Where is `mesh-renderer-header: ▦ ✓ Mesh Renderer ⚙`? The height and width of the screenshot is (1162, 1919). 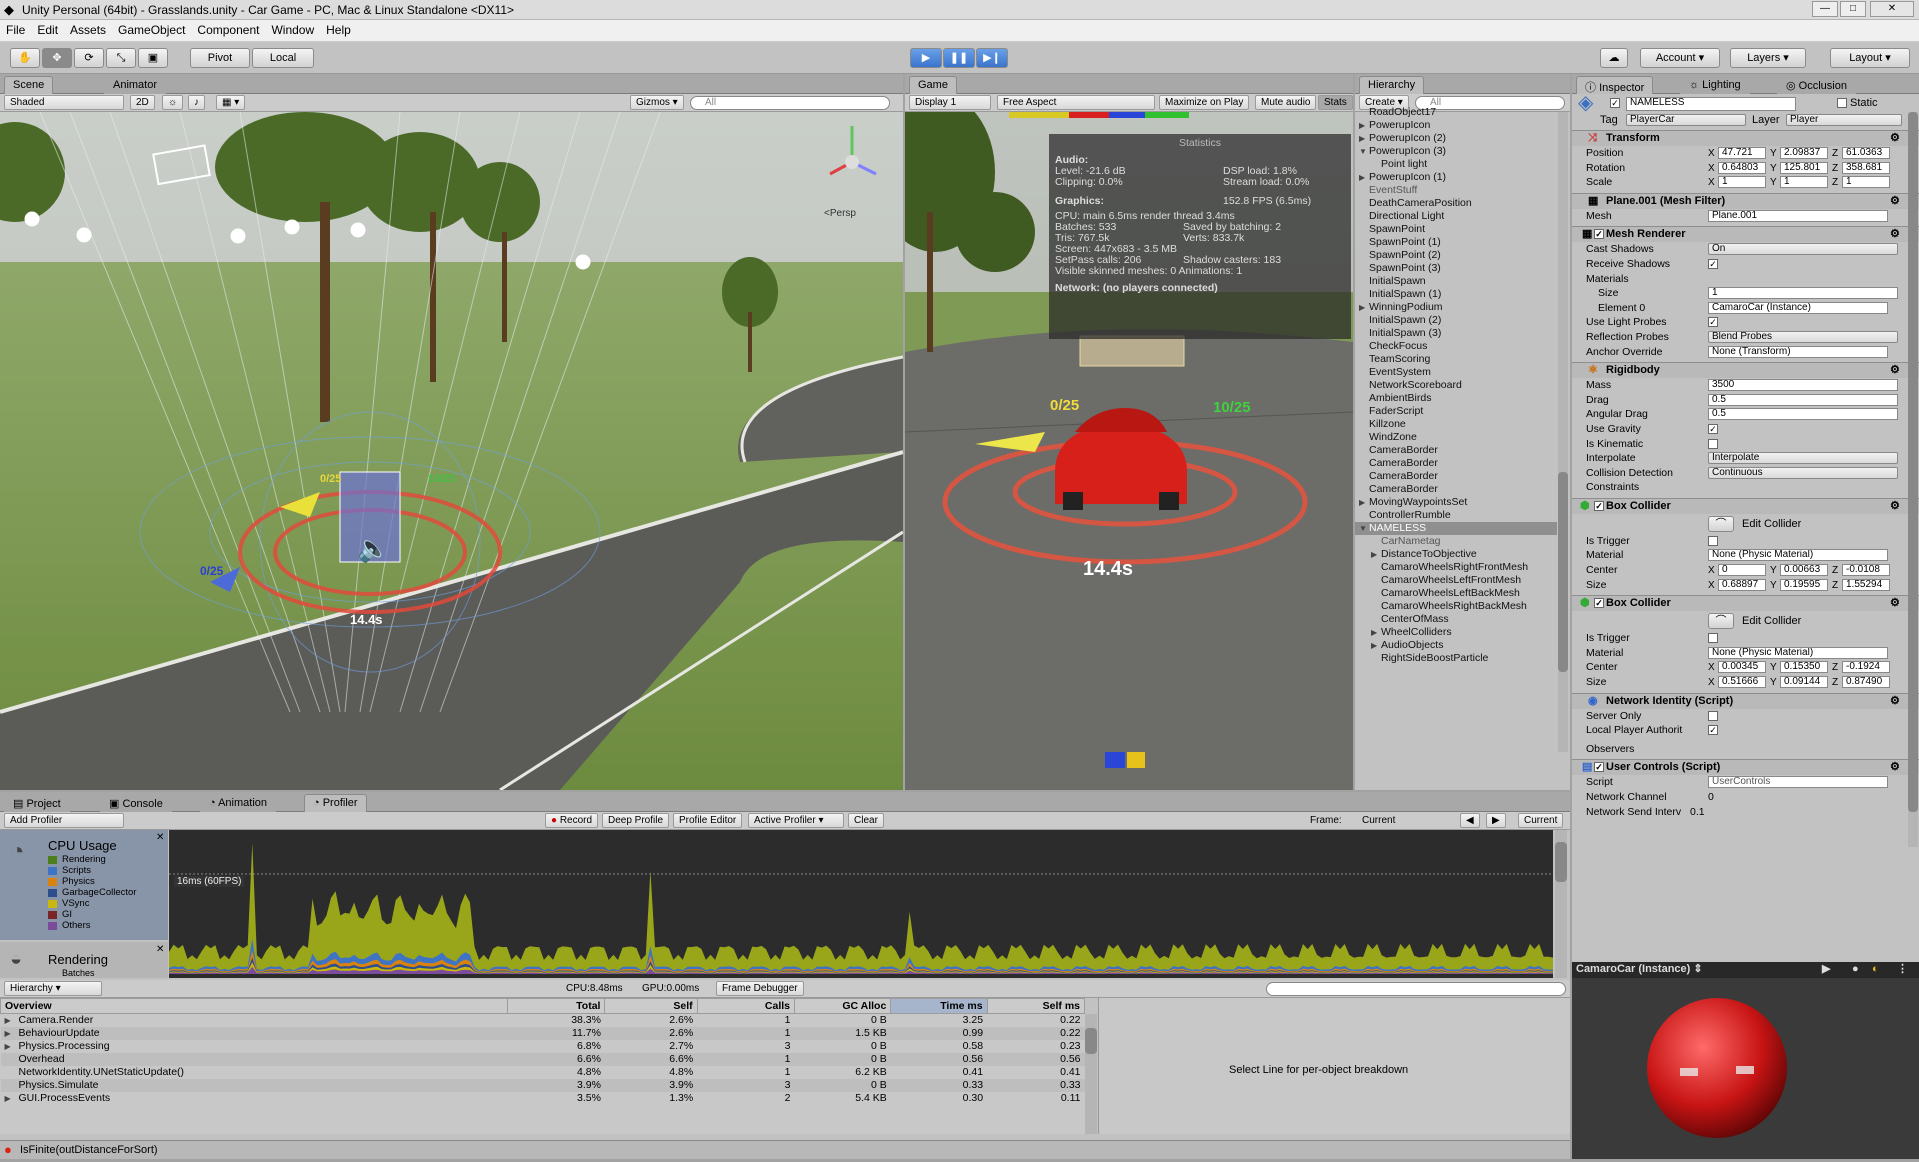
mesh-renderer-header: ▦ ✓ Mesh Renderer ⚙ is located at coordinates (1745, 234).